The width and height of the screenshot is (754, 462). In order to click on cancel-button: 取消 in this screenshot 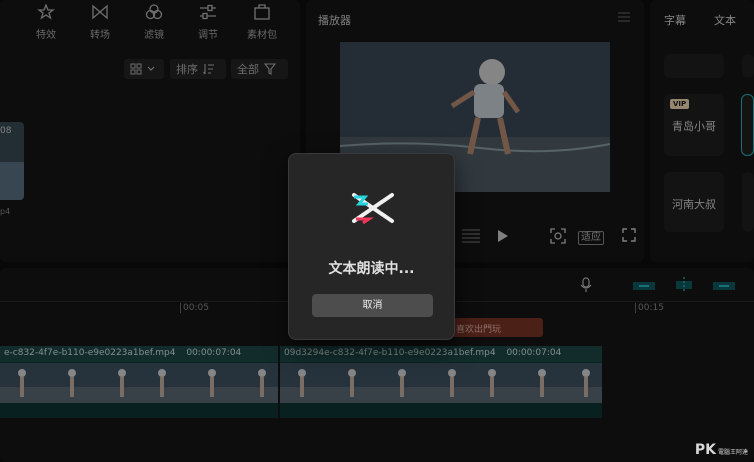, I will do `click(372, 305)`.